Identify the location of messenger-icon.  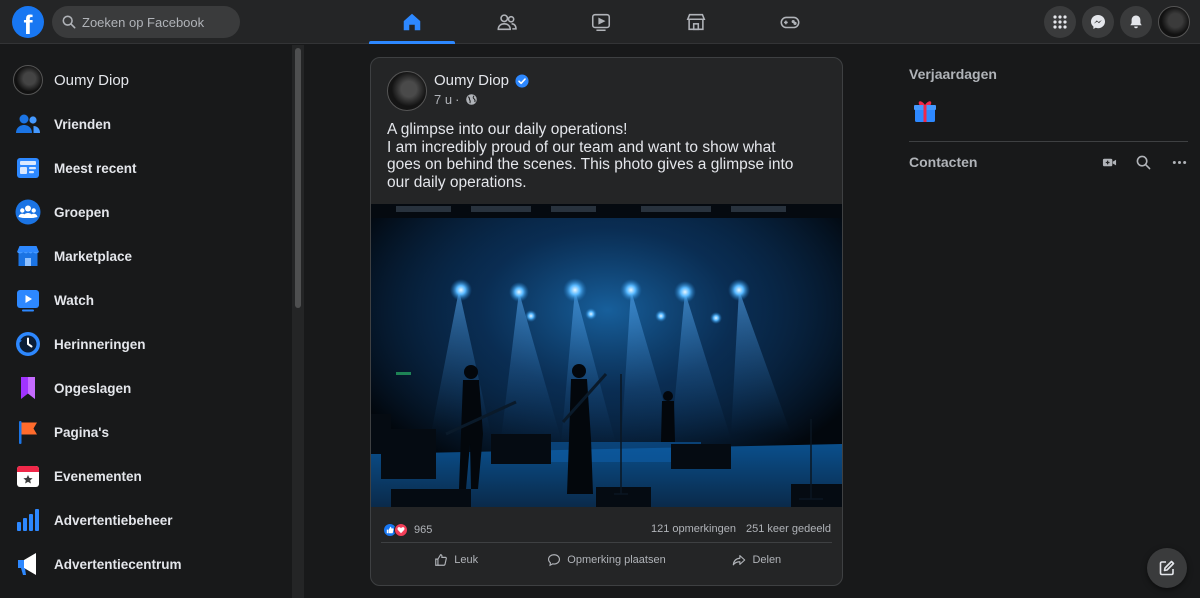
(1098, 22).